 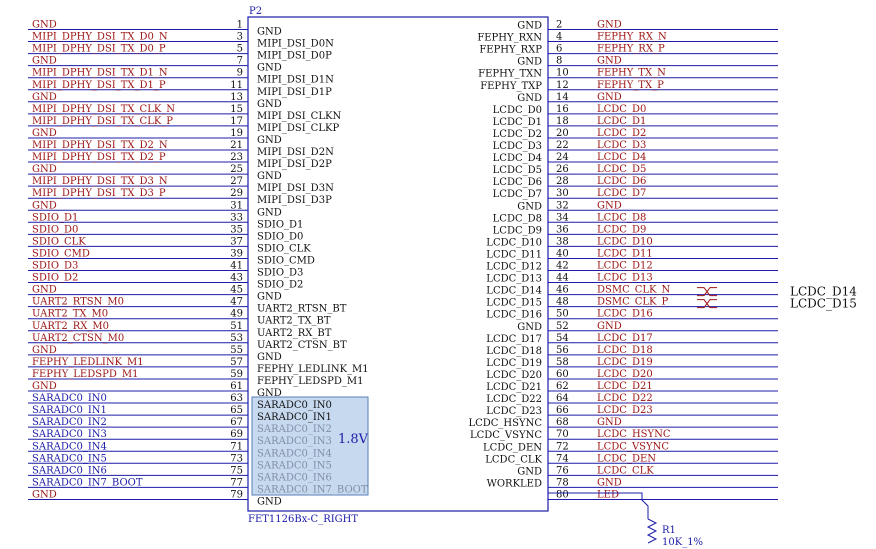 I want to click on right-pin-row: 8 GND GND, so click(x=647, y=62).